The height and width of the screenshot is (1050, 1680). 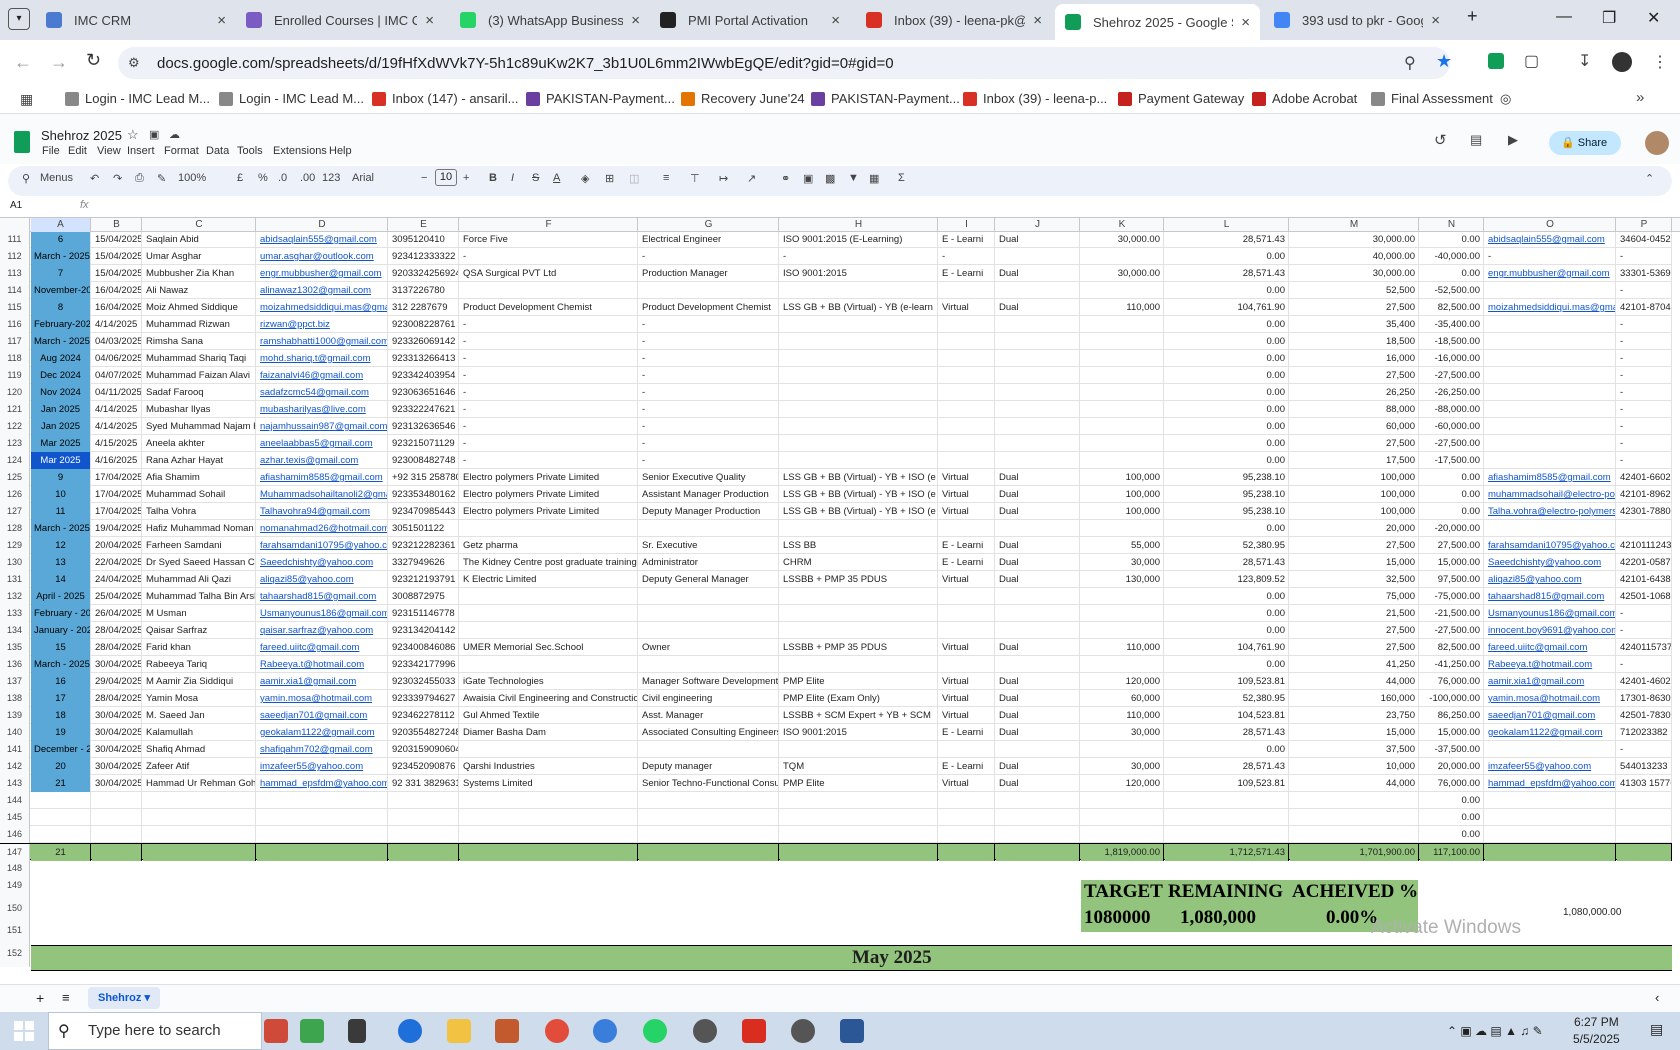 I want to click on tab-close-icon: ×, so click(x=429, y=20).